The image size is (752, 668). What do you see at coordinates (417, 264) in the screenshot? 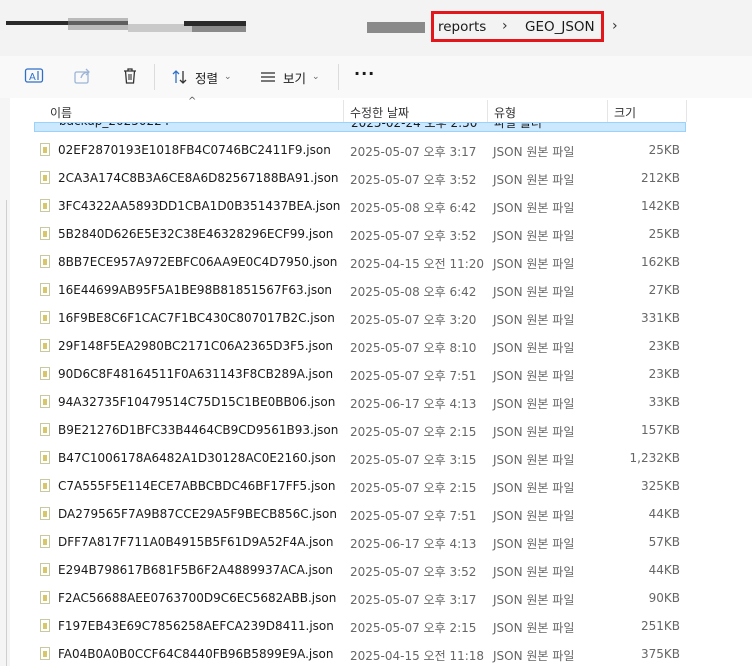
I see `file-modified-date: 2025-04-15 오전 11:20` at bounding box center [417, 264].